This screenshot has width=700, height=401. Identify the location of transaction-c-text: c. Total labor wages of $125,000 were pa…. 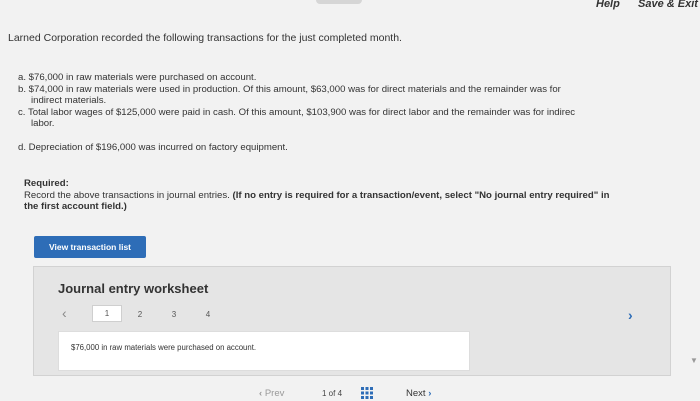
(297, 112).